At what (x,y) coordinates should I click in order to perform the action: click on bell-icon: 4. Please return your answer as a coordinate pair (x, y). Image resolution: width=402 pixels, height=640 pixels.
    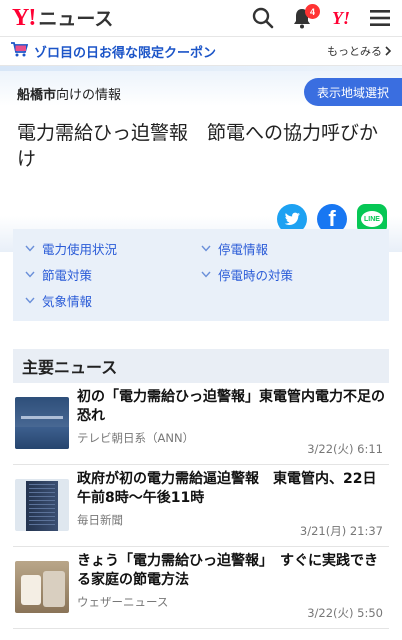
    Looking at the image, I should click on (304, 18).